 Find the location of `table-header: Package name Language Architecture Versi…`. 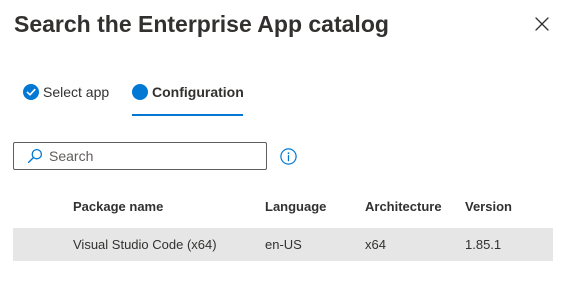

table-header: Package name Language Architecture Versi… is located at coordinates (283, 209).